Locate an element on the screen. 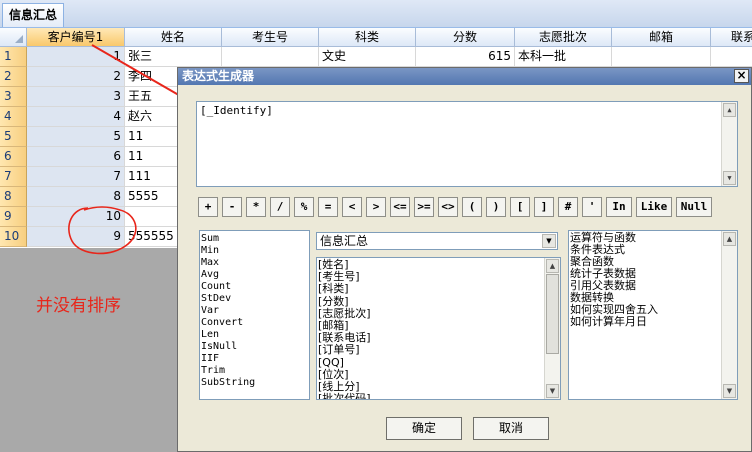 The image size is (752, 452). row-number: 8 is located at coordinates (13, 197).